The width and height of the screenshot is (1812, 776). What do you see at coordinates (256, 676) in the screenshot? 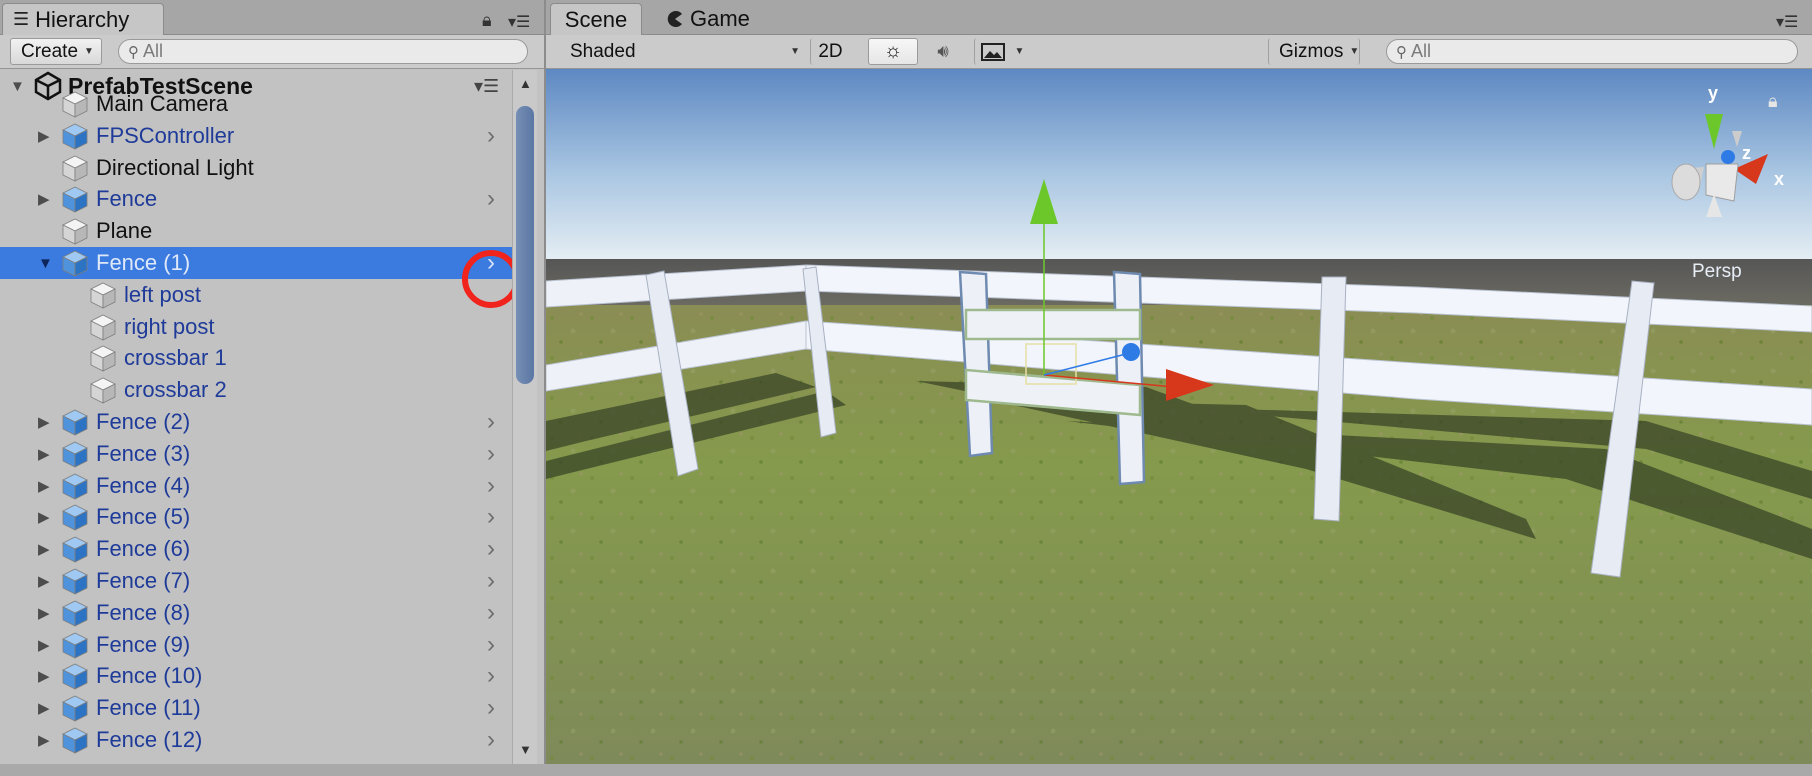
I see `hierarchy-row: ▶ Fence (10) ›` at bounding box center [256, 676].